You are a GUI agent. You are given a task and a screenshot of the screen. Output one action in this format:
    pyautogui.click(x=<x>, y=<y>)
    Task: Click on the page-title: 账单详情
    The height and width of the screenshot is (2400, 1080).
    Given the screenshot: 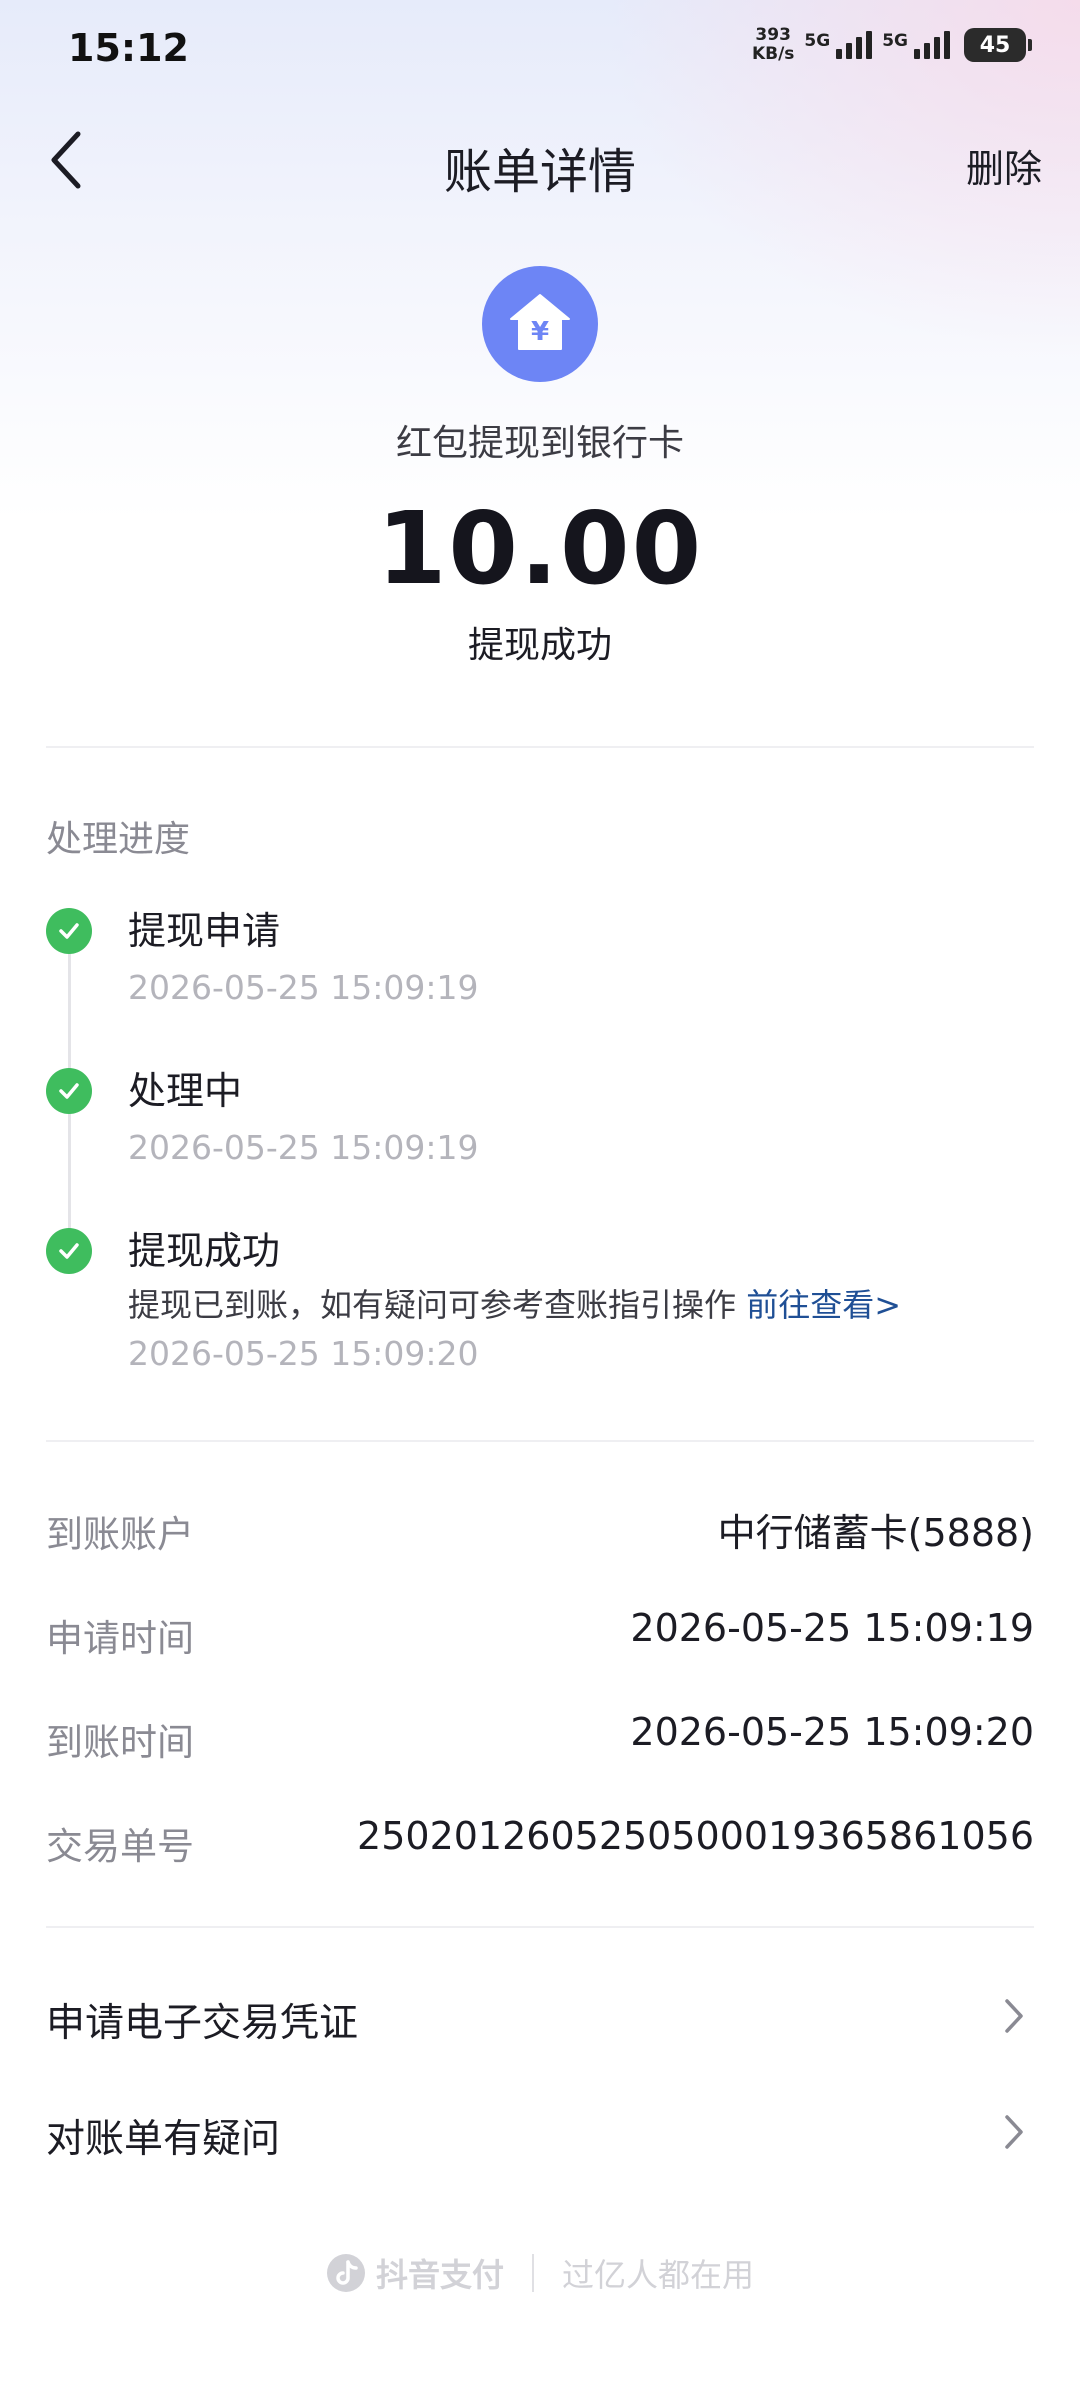 What is the action you would take?
    pyautogui.click(x=539, y=172)
    